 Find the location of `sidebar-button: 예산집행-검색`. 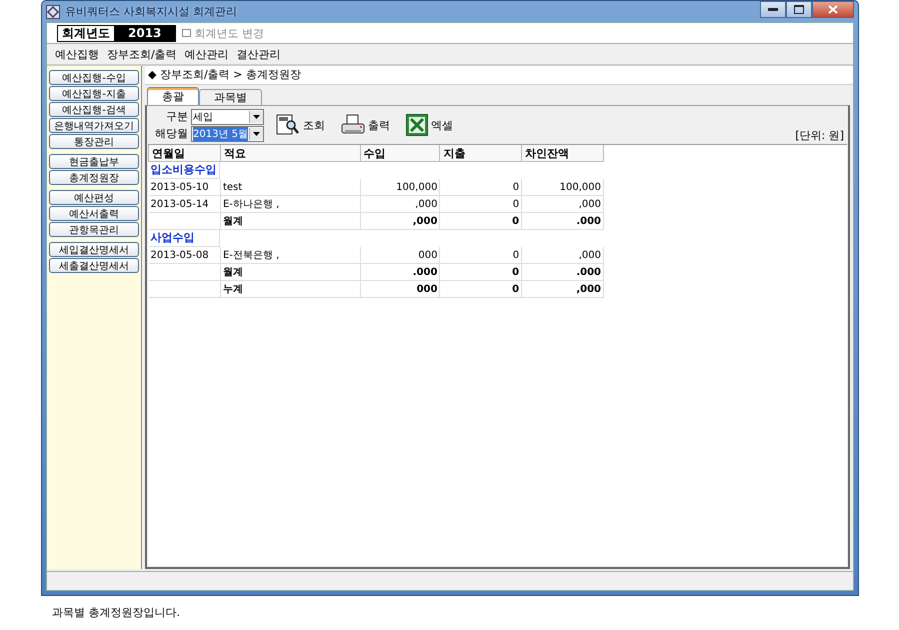

sidebar-button: 예산집행-검색 is located at coordinates (94, 109).